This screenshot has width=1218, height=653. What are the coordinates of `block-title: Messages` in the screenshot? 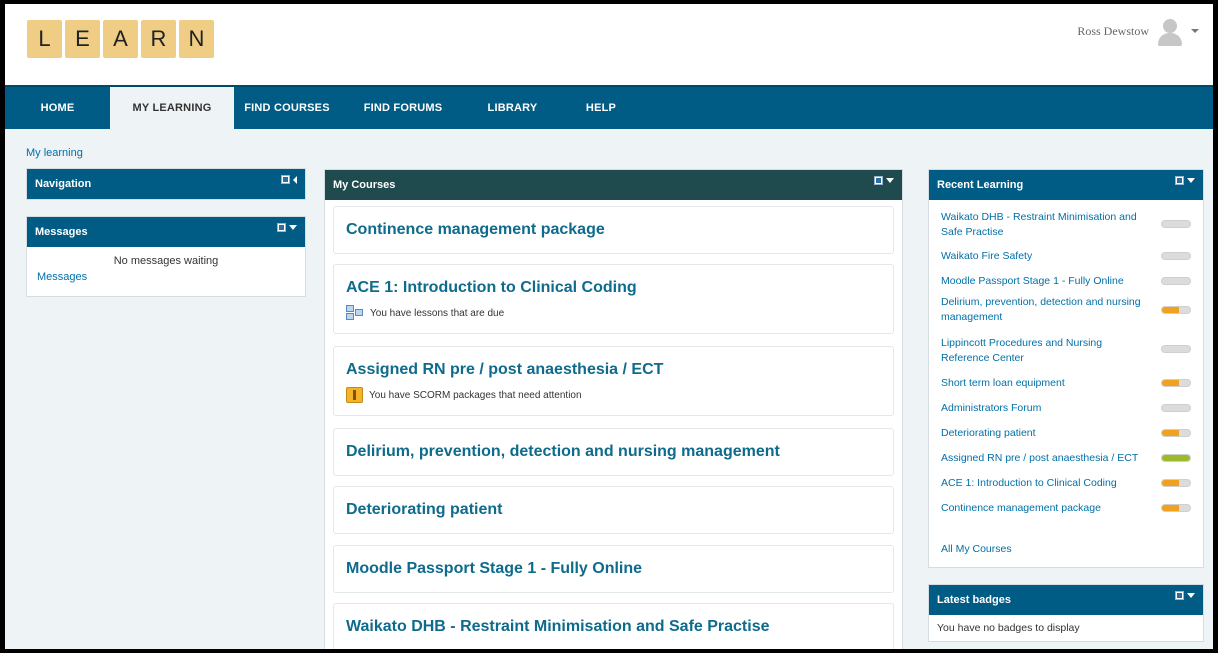 It's located at (61, 232).